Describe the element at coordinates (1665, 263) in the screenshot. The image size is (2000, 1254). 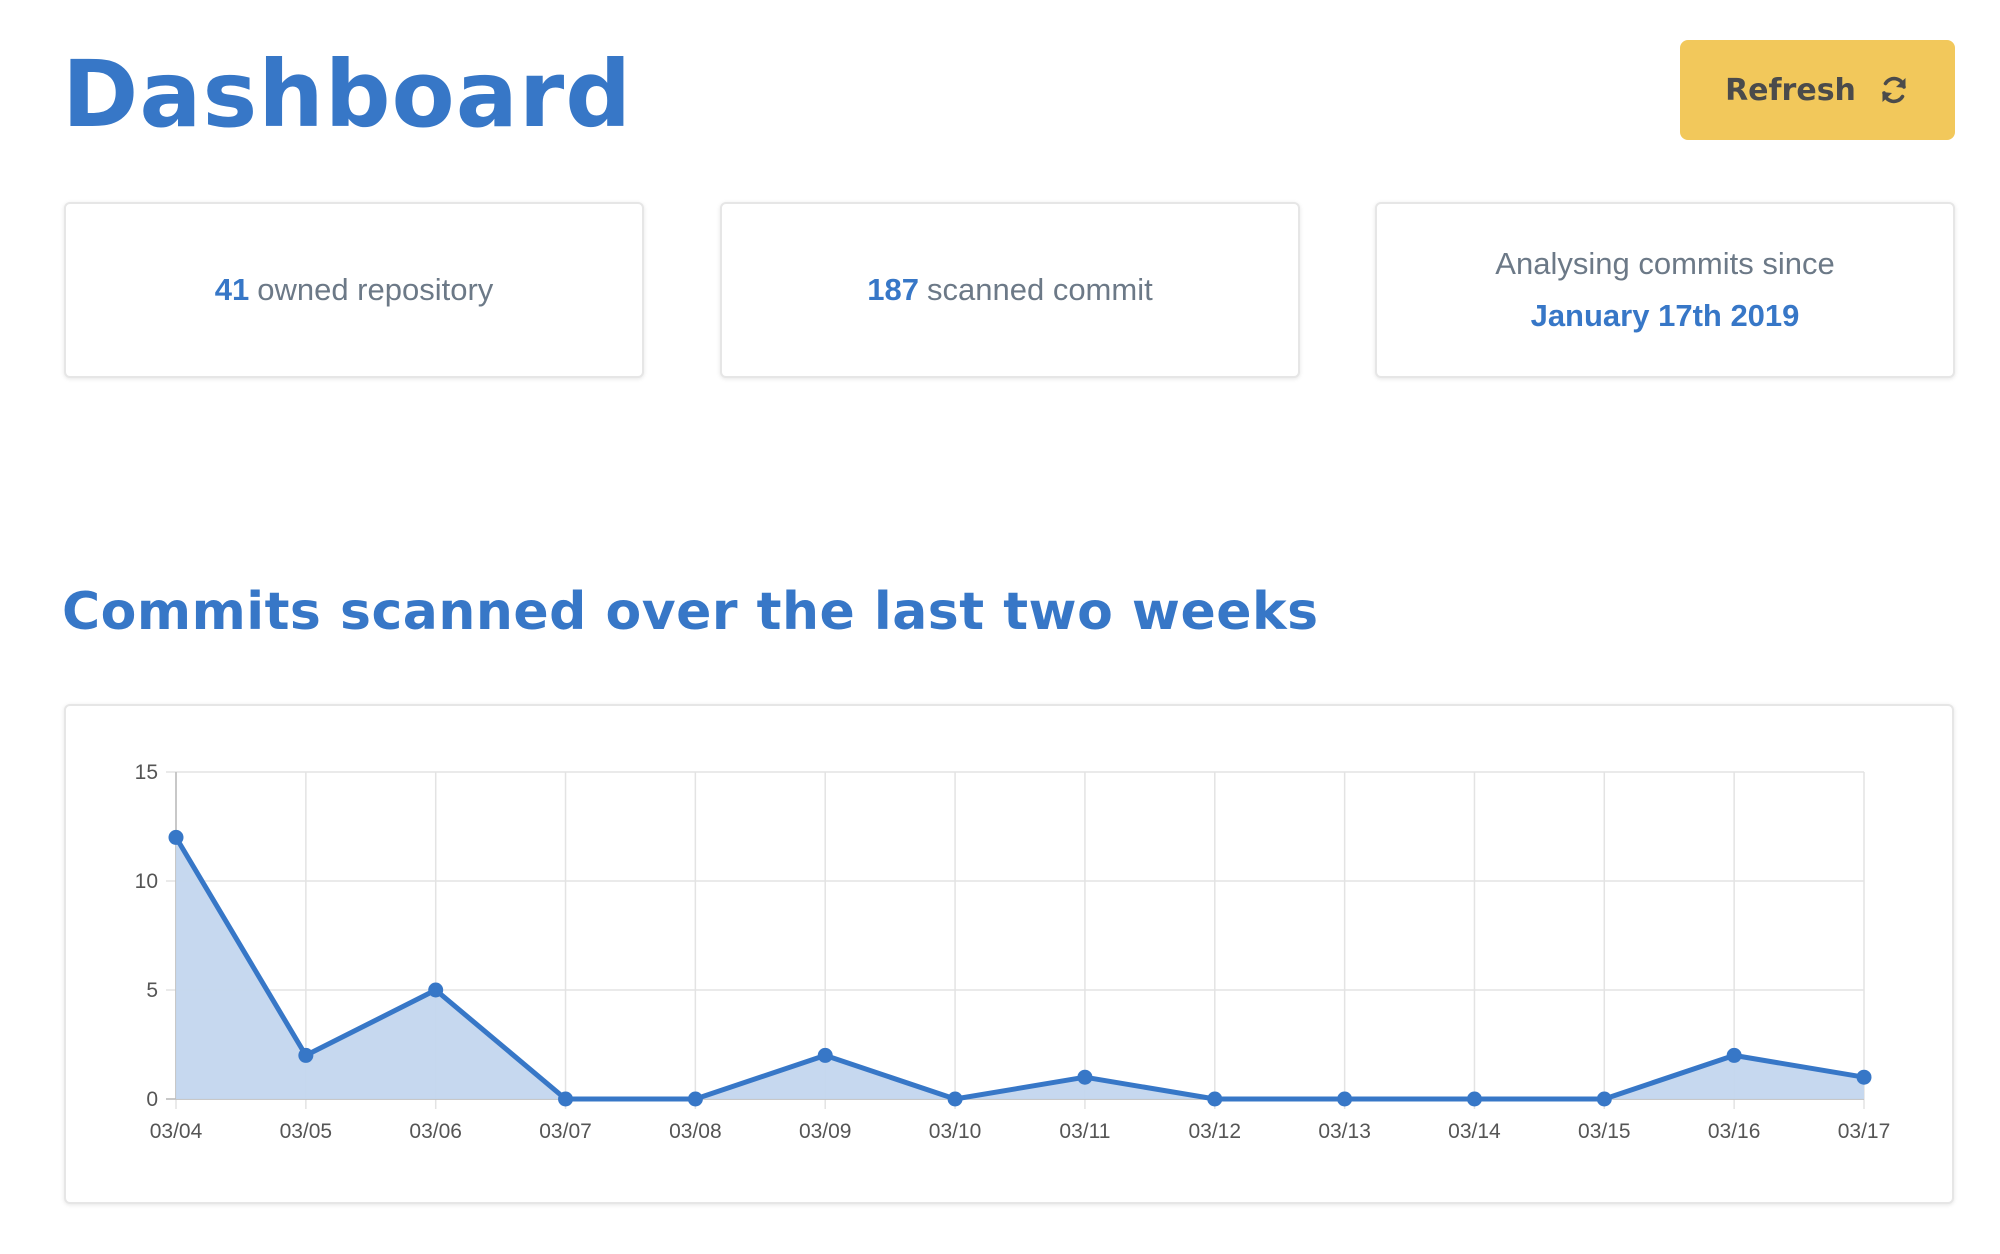
I see `since-caption: Analysing commits since` at that location.